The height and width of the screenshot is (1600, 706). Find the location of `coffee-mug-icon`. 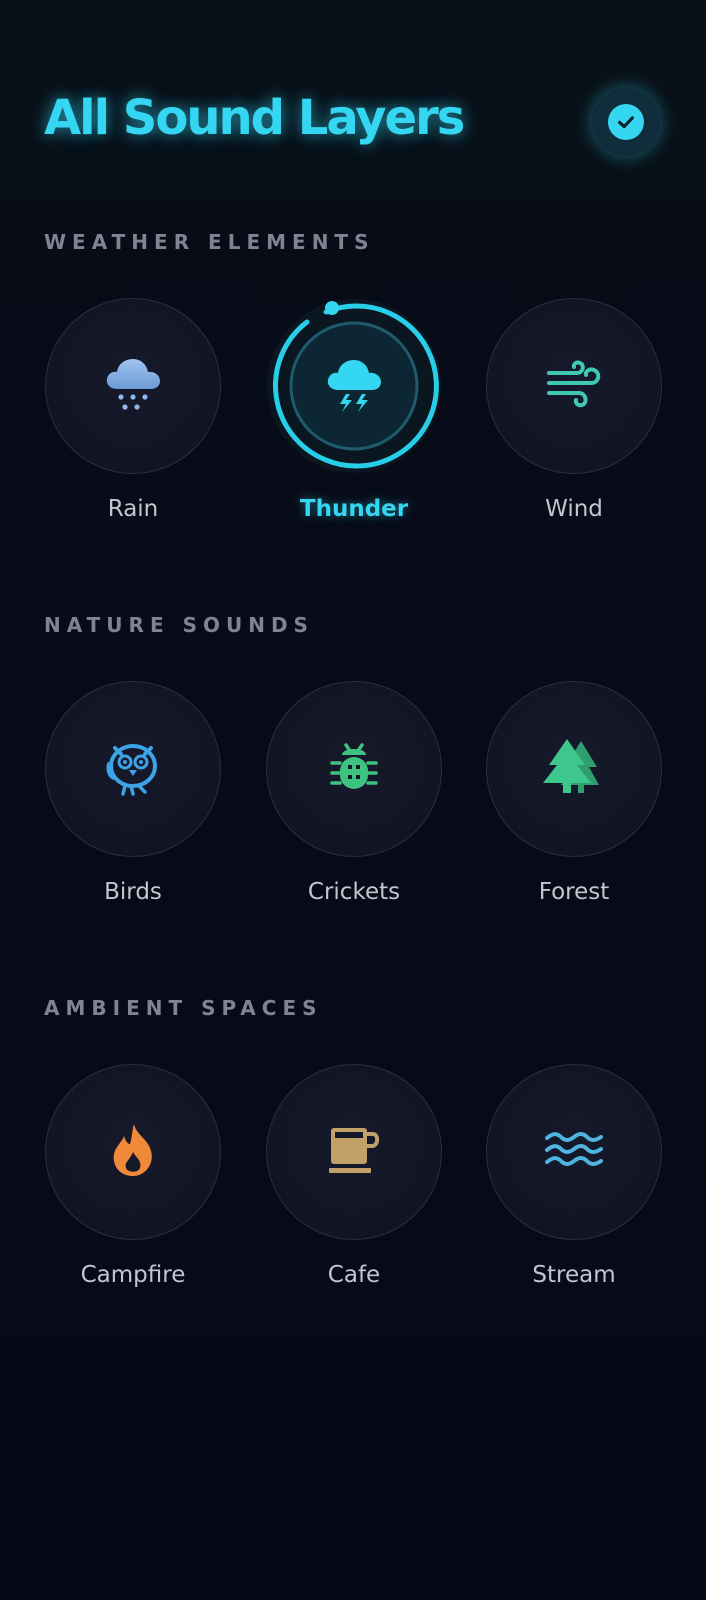

coffee-mug-icon is located at coordinates (354, 1152).